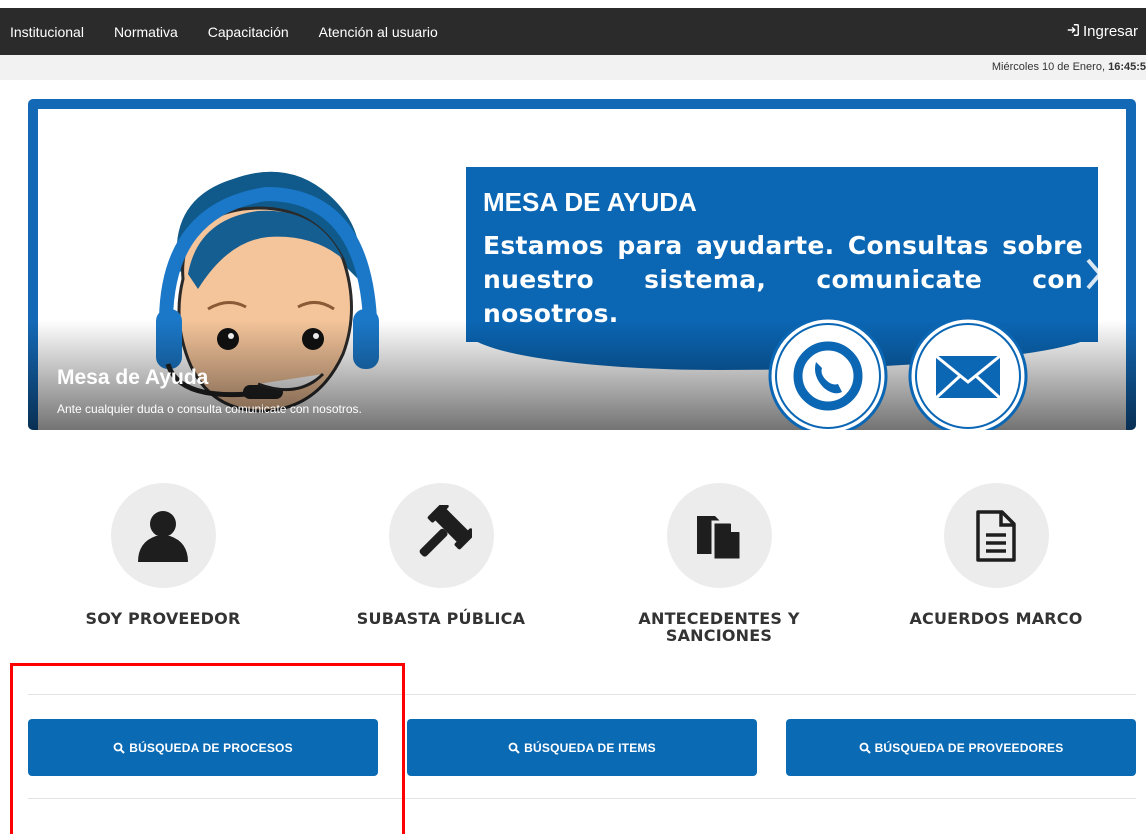  Describe the element at coordinates (146, 32) in the screenshot. I see `nav-item-normativa: Normativa` at that location.